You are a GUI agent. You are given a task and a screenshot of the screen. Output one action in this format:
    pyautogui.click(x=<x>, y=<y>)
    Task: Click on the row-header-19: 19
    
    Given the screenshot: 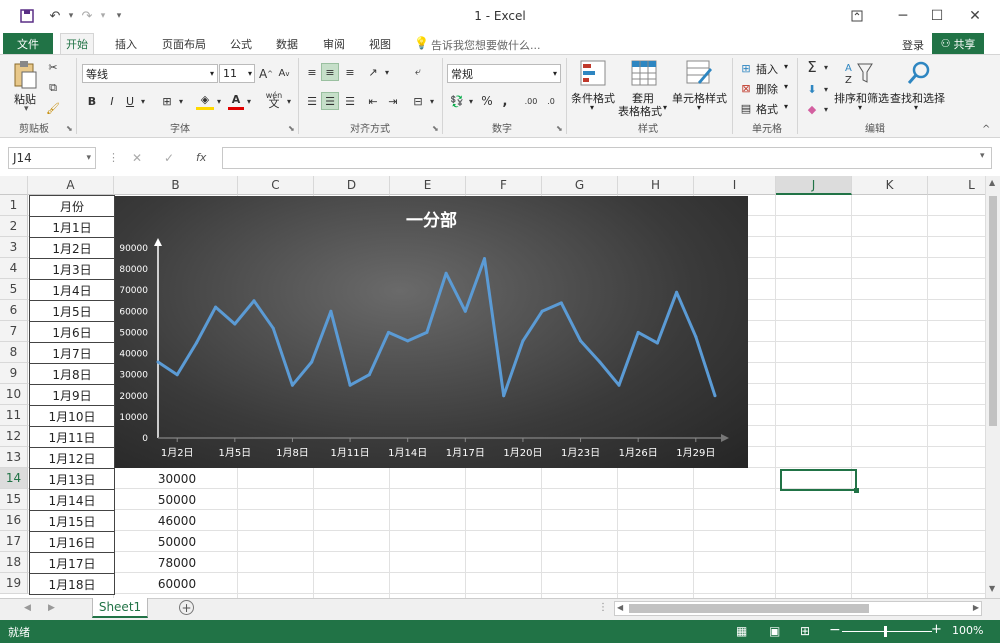 What is the action you would take?
    pyautogui.click(x=14, y=583)
    